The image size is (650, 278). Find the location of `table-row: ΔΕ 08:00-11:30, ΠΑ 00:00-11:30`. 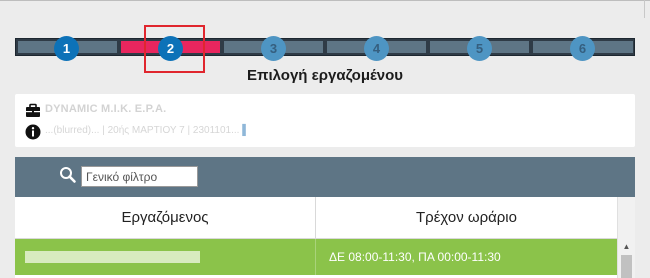

table-row: ΔΕ 08:00-11:30, ΠΑ 00:00-11:30 is located at coordinates (316, 257).